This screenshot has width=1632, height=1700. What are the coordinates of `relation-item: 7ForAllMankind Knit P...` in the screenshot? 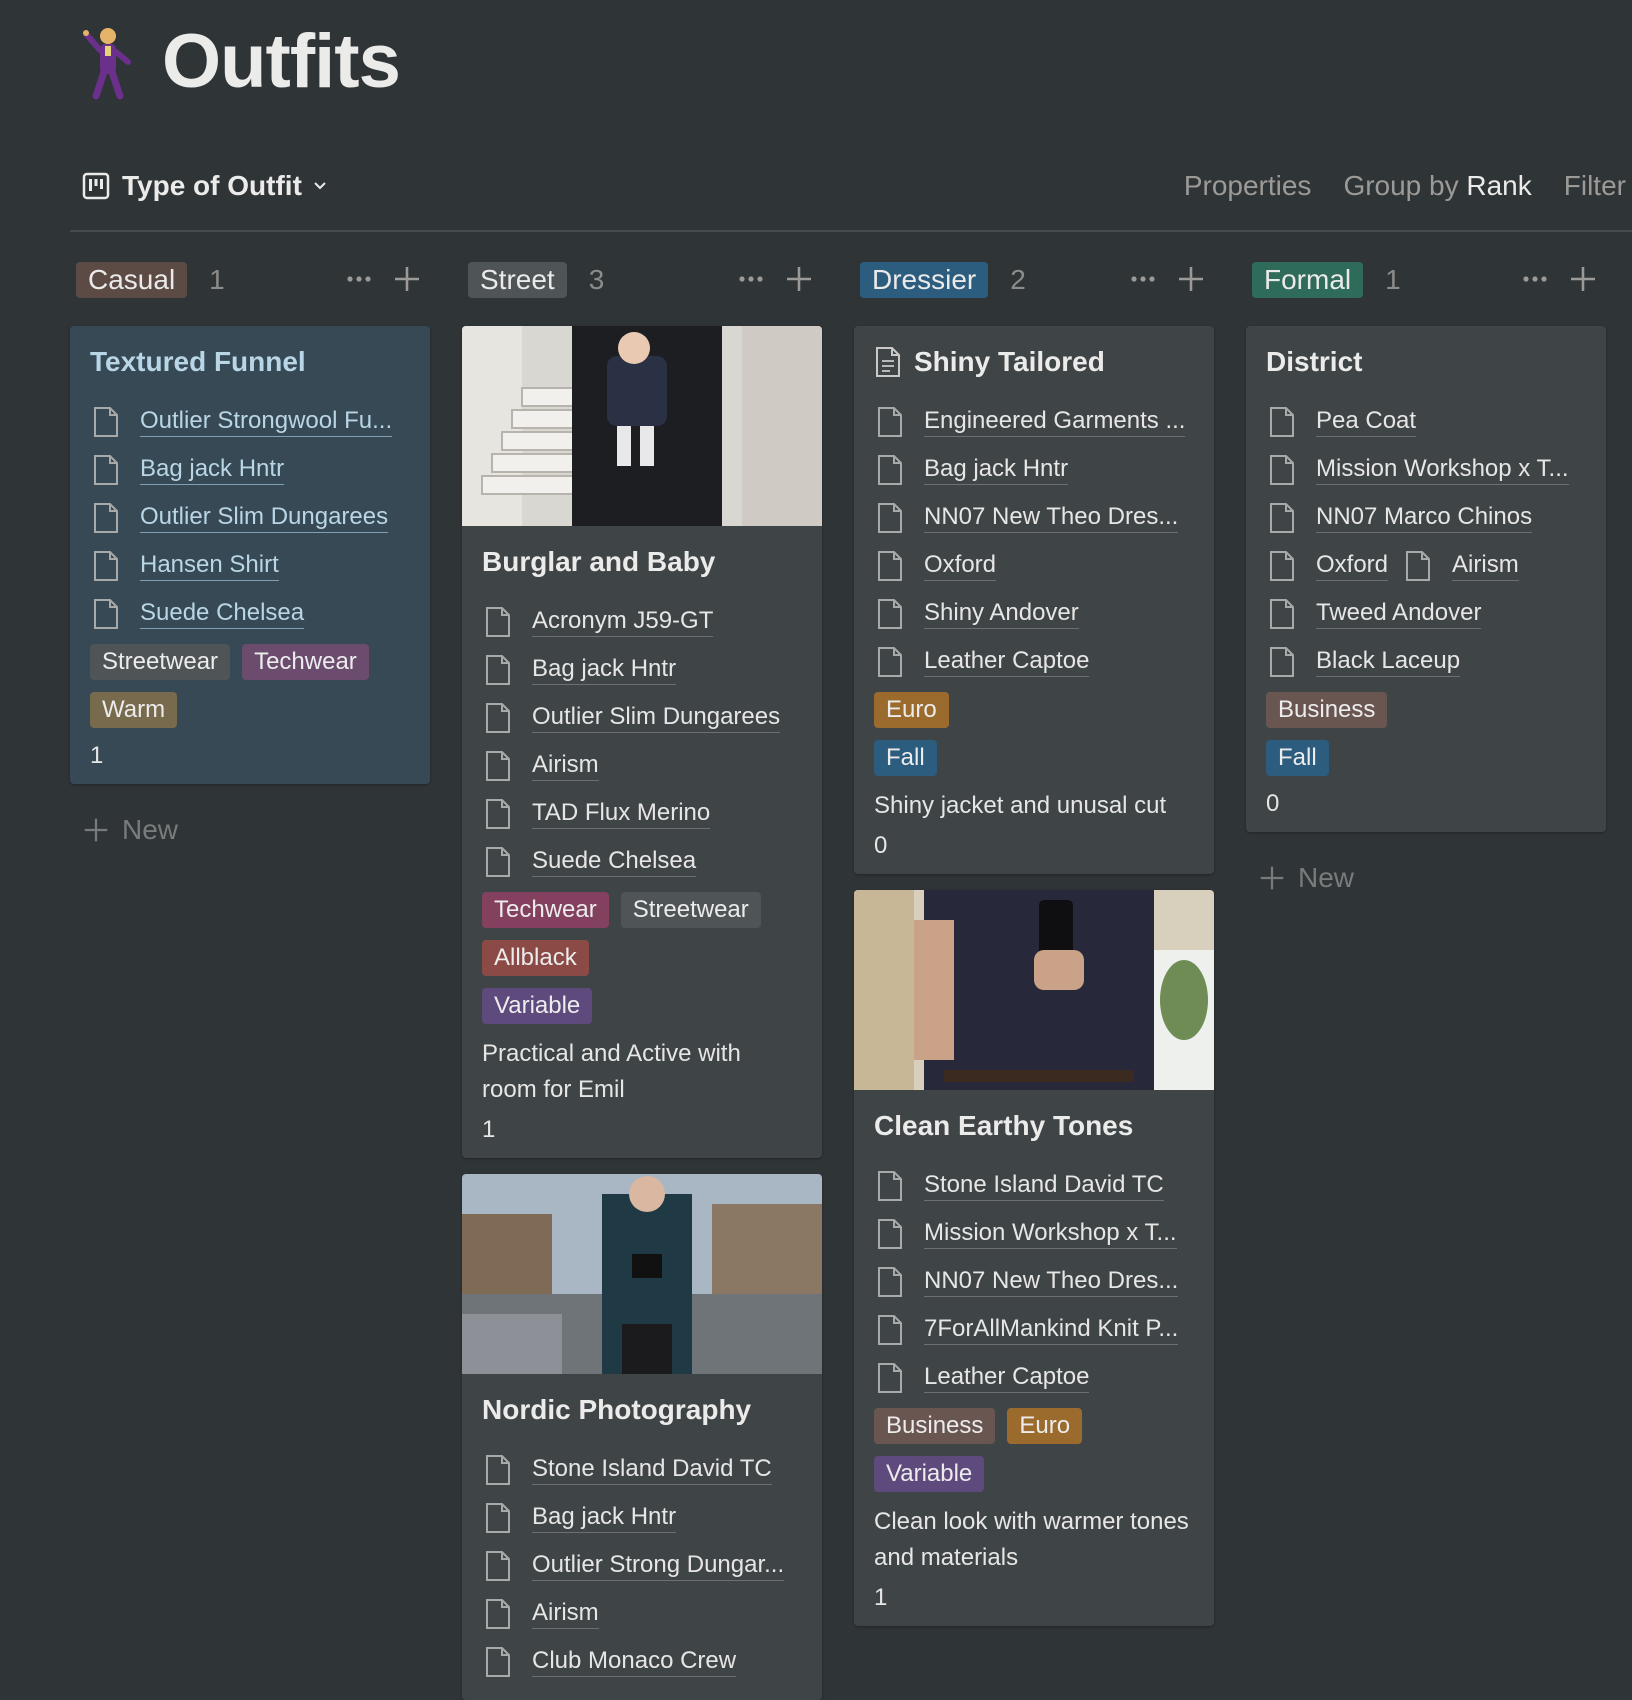 It's located at (1034, 1330).